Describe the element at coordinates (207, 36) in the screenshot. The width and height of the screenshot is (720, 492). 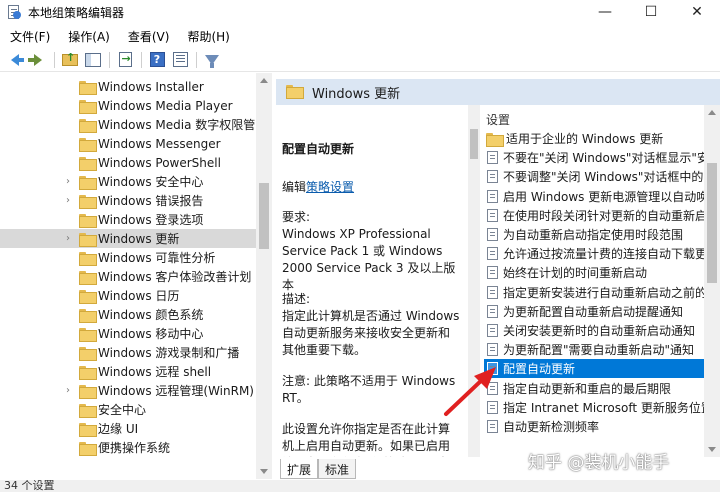
I see `menu-help: 帮助(H)` at that location.